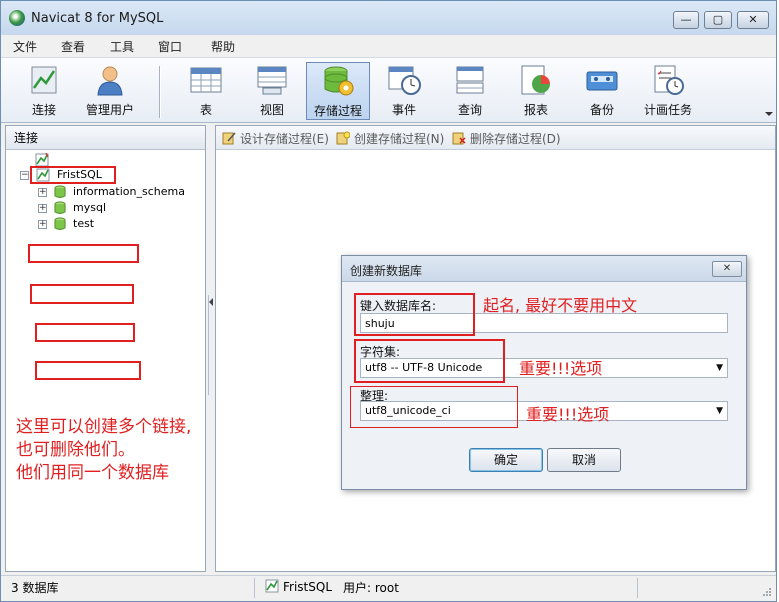 The height and width of the screenshot is (602, 779). What do you see at coordinates (25, 46) in the screenshot?
I see `menu-file: 文件` at bounding box center [25, 46].